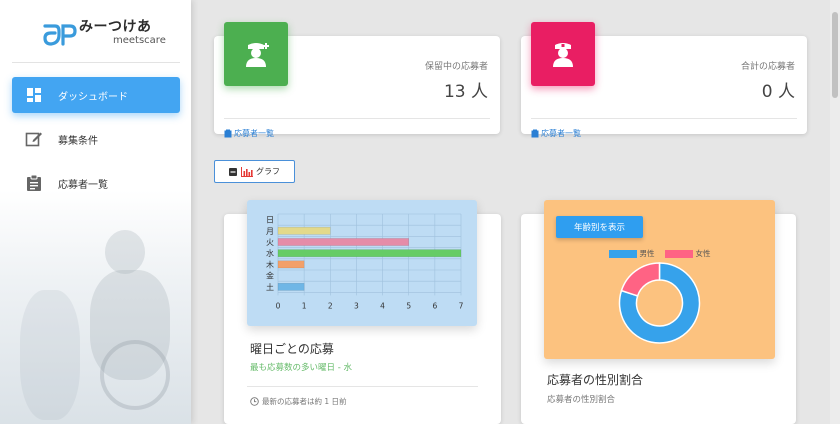 Image resolution: width=840 pixels, height=424 pixels. I want to click on logo-mark-icon, so click(60, 35).